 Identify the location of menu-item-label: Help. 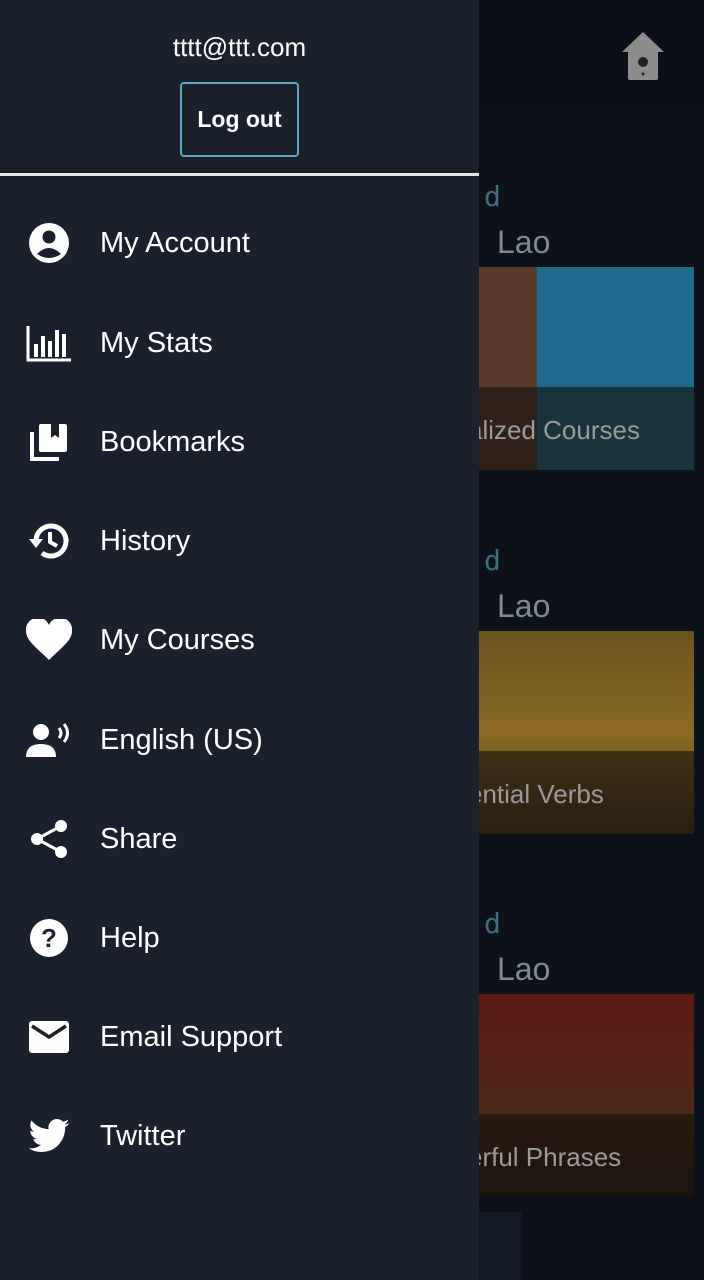
(130, 937).